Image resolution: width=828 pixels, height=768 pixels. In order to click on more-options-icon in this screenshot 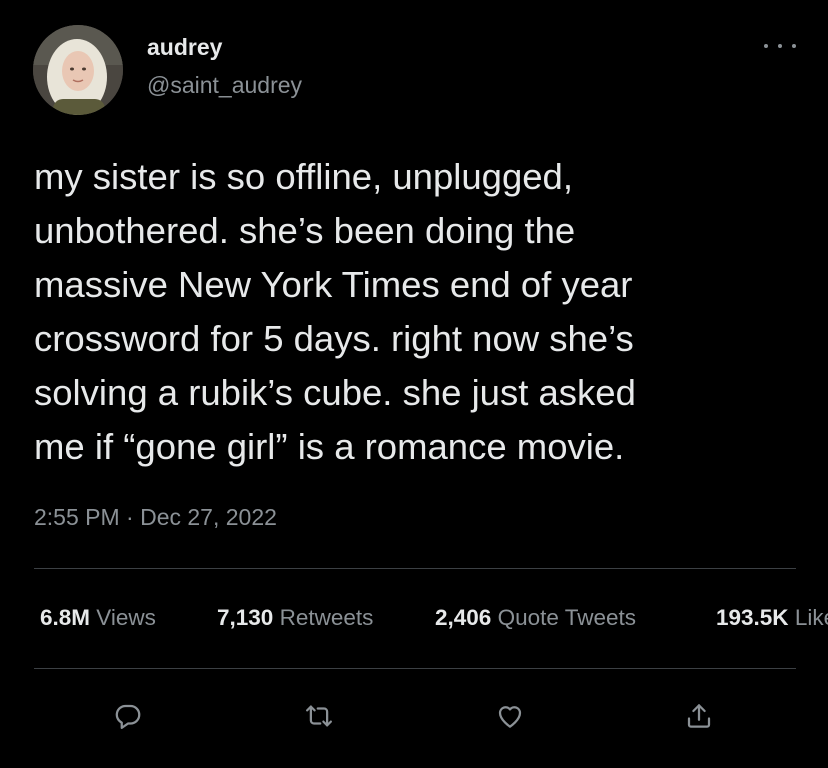, I will do `click(780, 46)`.